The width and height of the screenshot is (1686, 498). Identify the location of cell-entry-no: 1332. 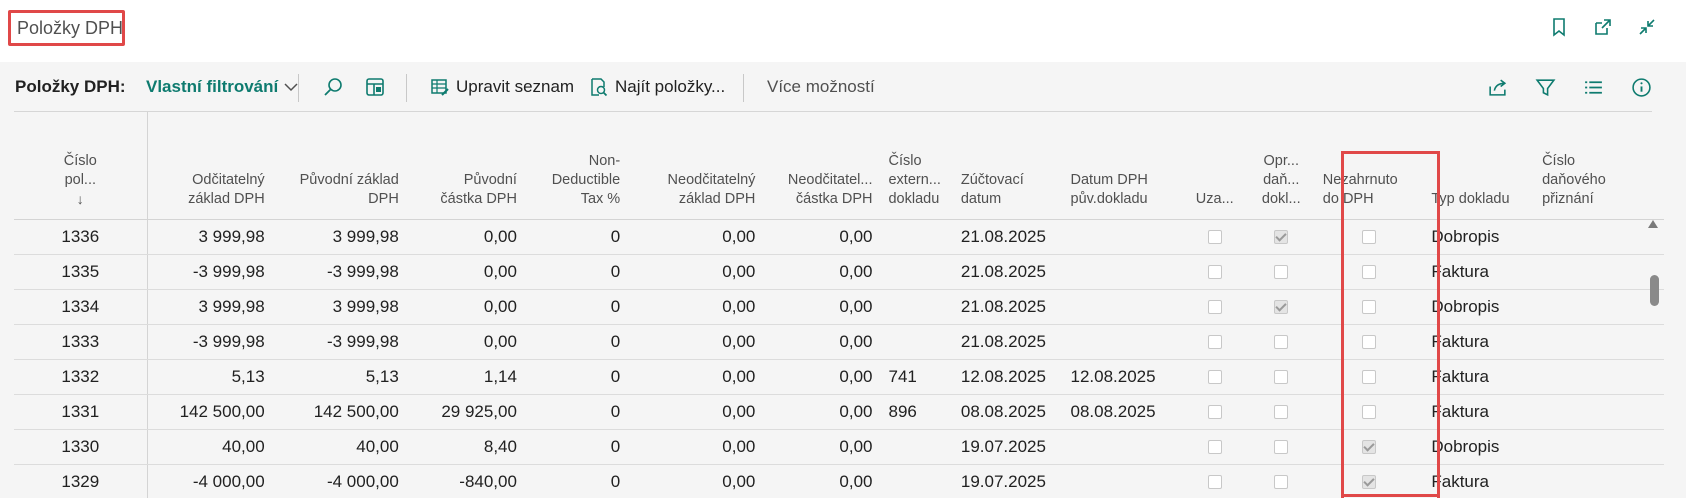
(81, 377).